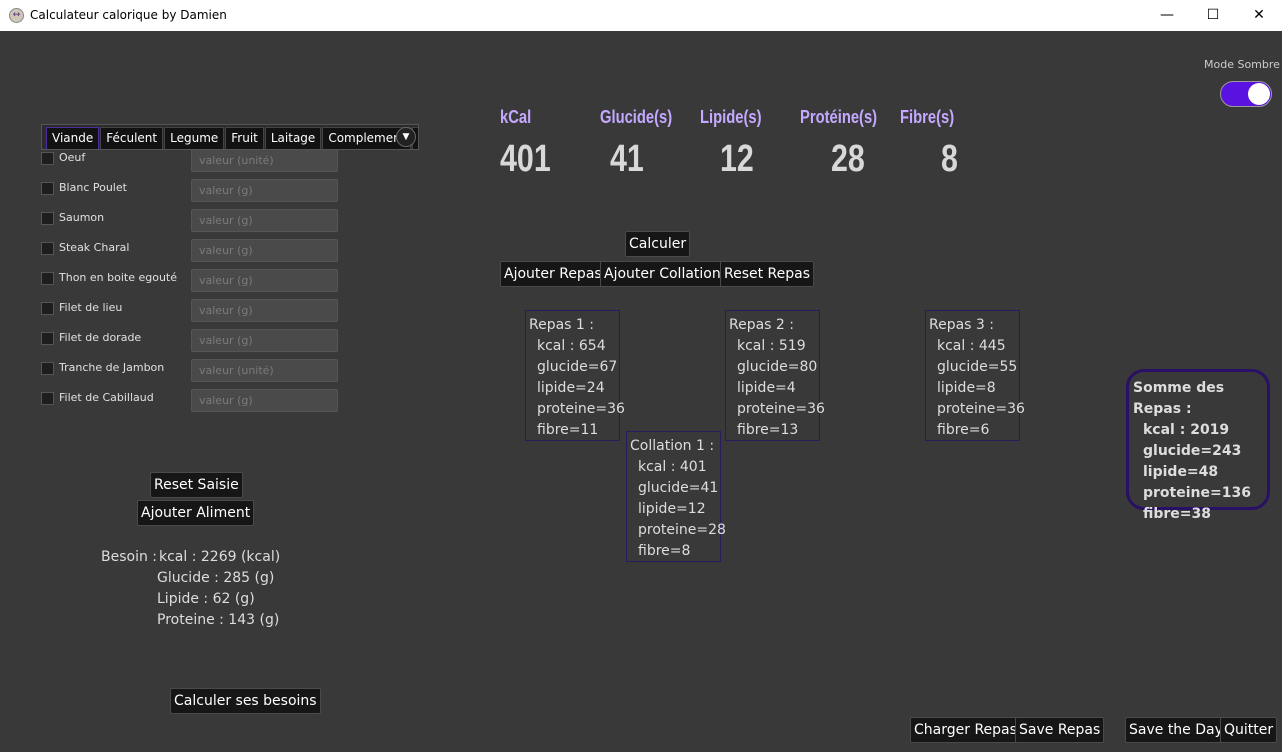 The height and width of the screenshot is (752, 1282). Describe the element at coordinates (1181, 472) in the screenshot. I see `sum-lipide: lipide=48` at that location.